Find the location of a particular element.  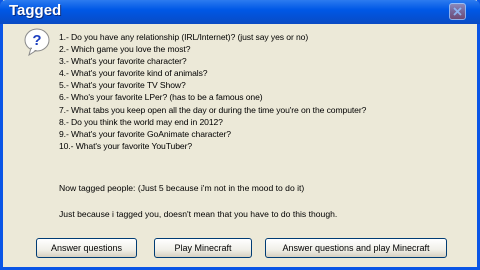

question-icon: ? is located at coordinates (37, 44).